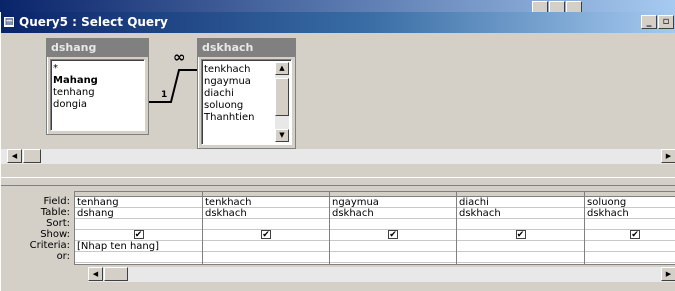 This screenshot has width=675, height=291. What do you see at coordinates (63, 256) in the screenshot?
I see `row-label-or: or:` at bounding box center [63, 256].